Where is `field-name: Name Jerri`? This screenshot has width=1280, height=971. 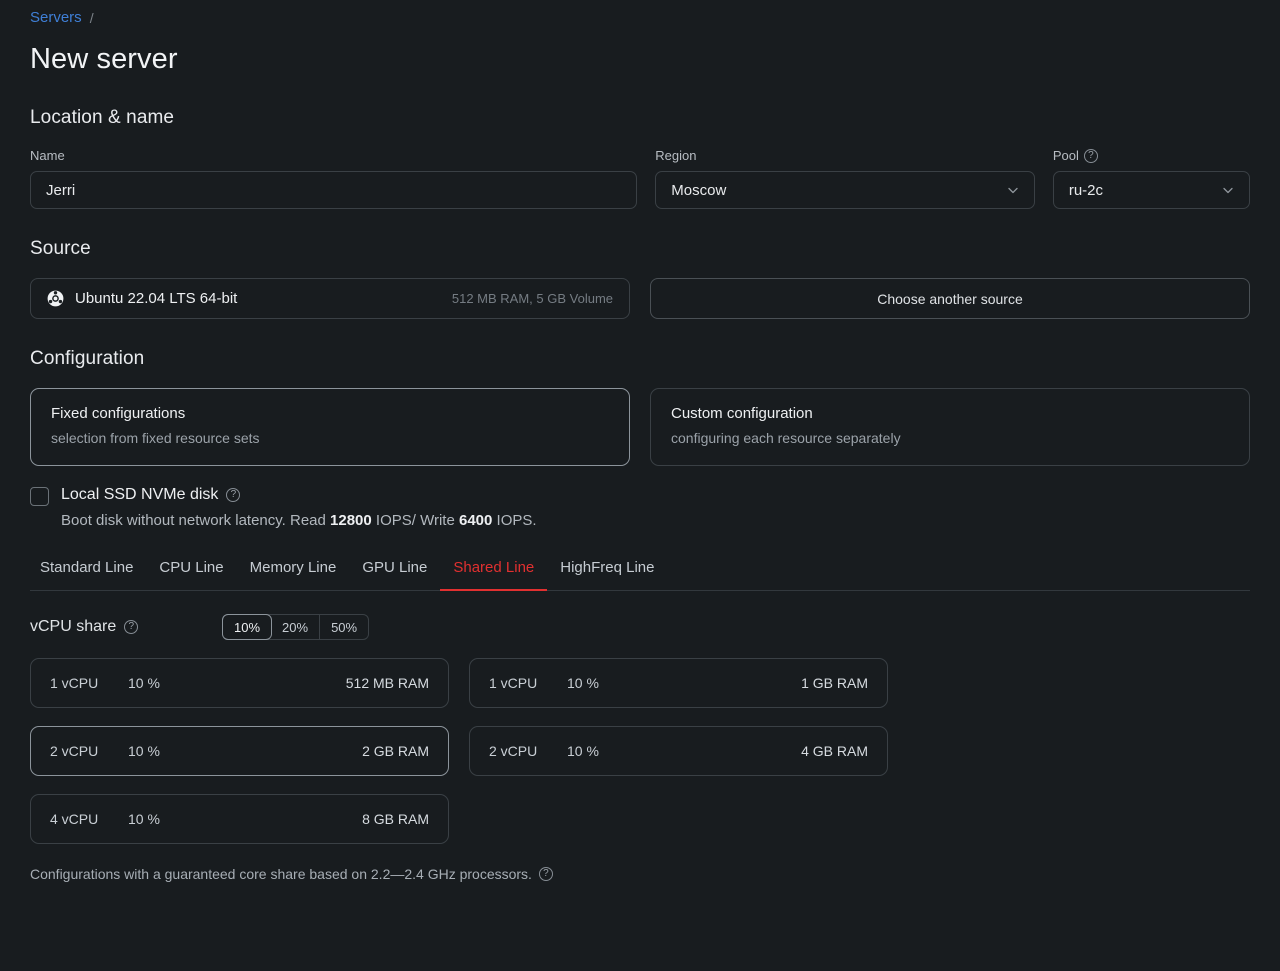 field-name: Name Jerri is located at coordinates (334, 178).